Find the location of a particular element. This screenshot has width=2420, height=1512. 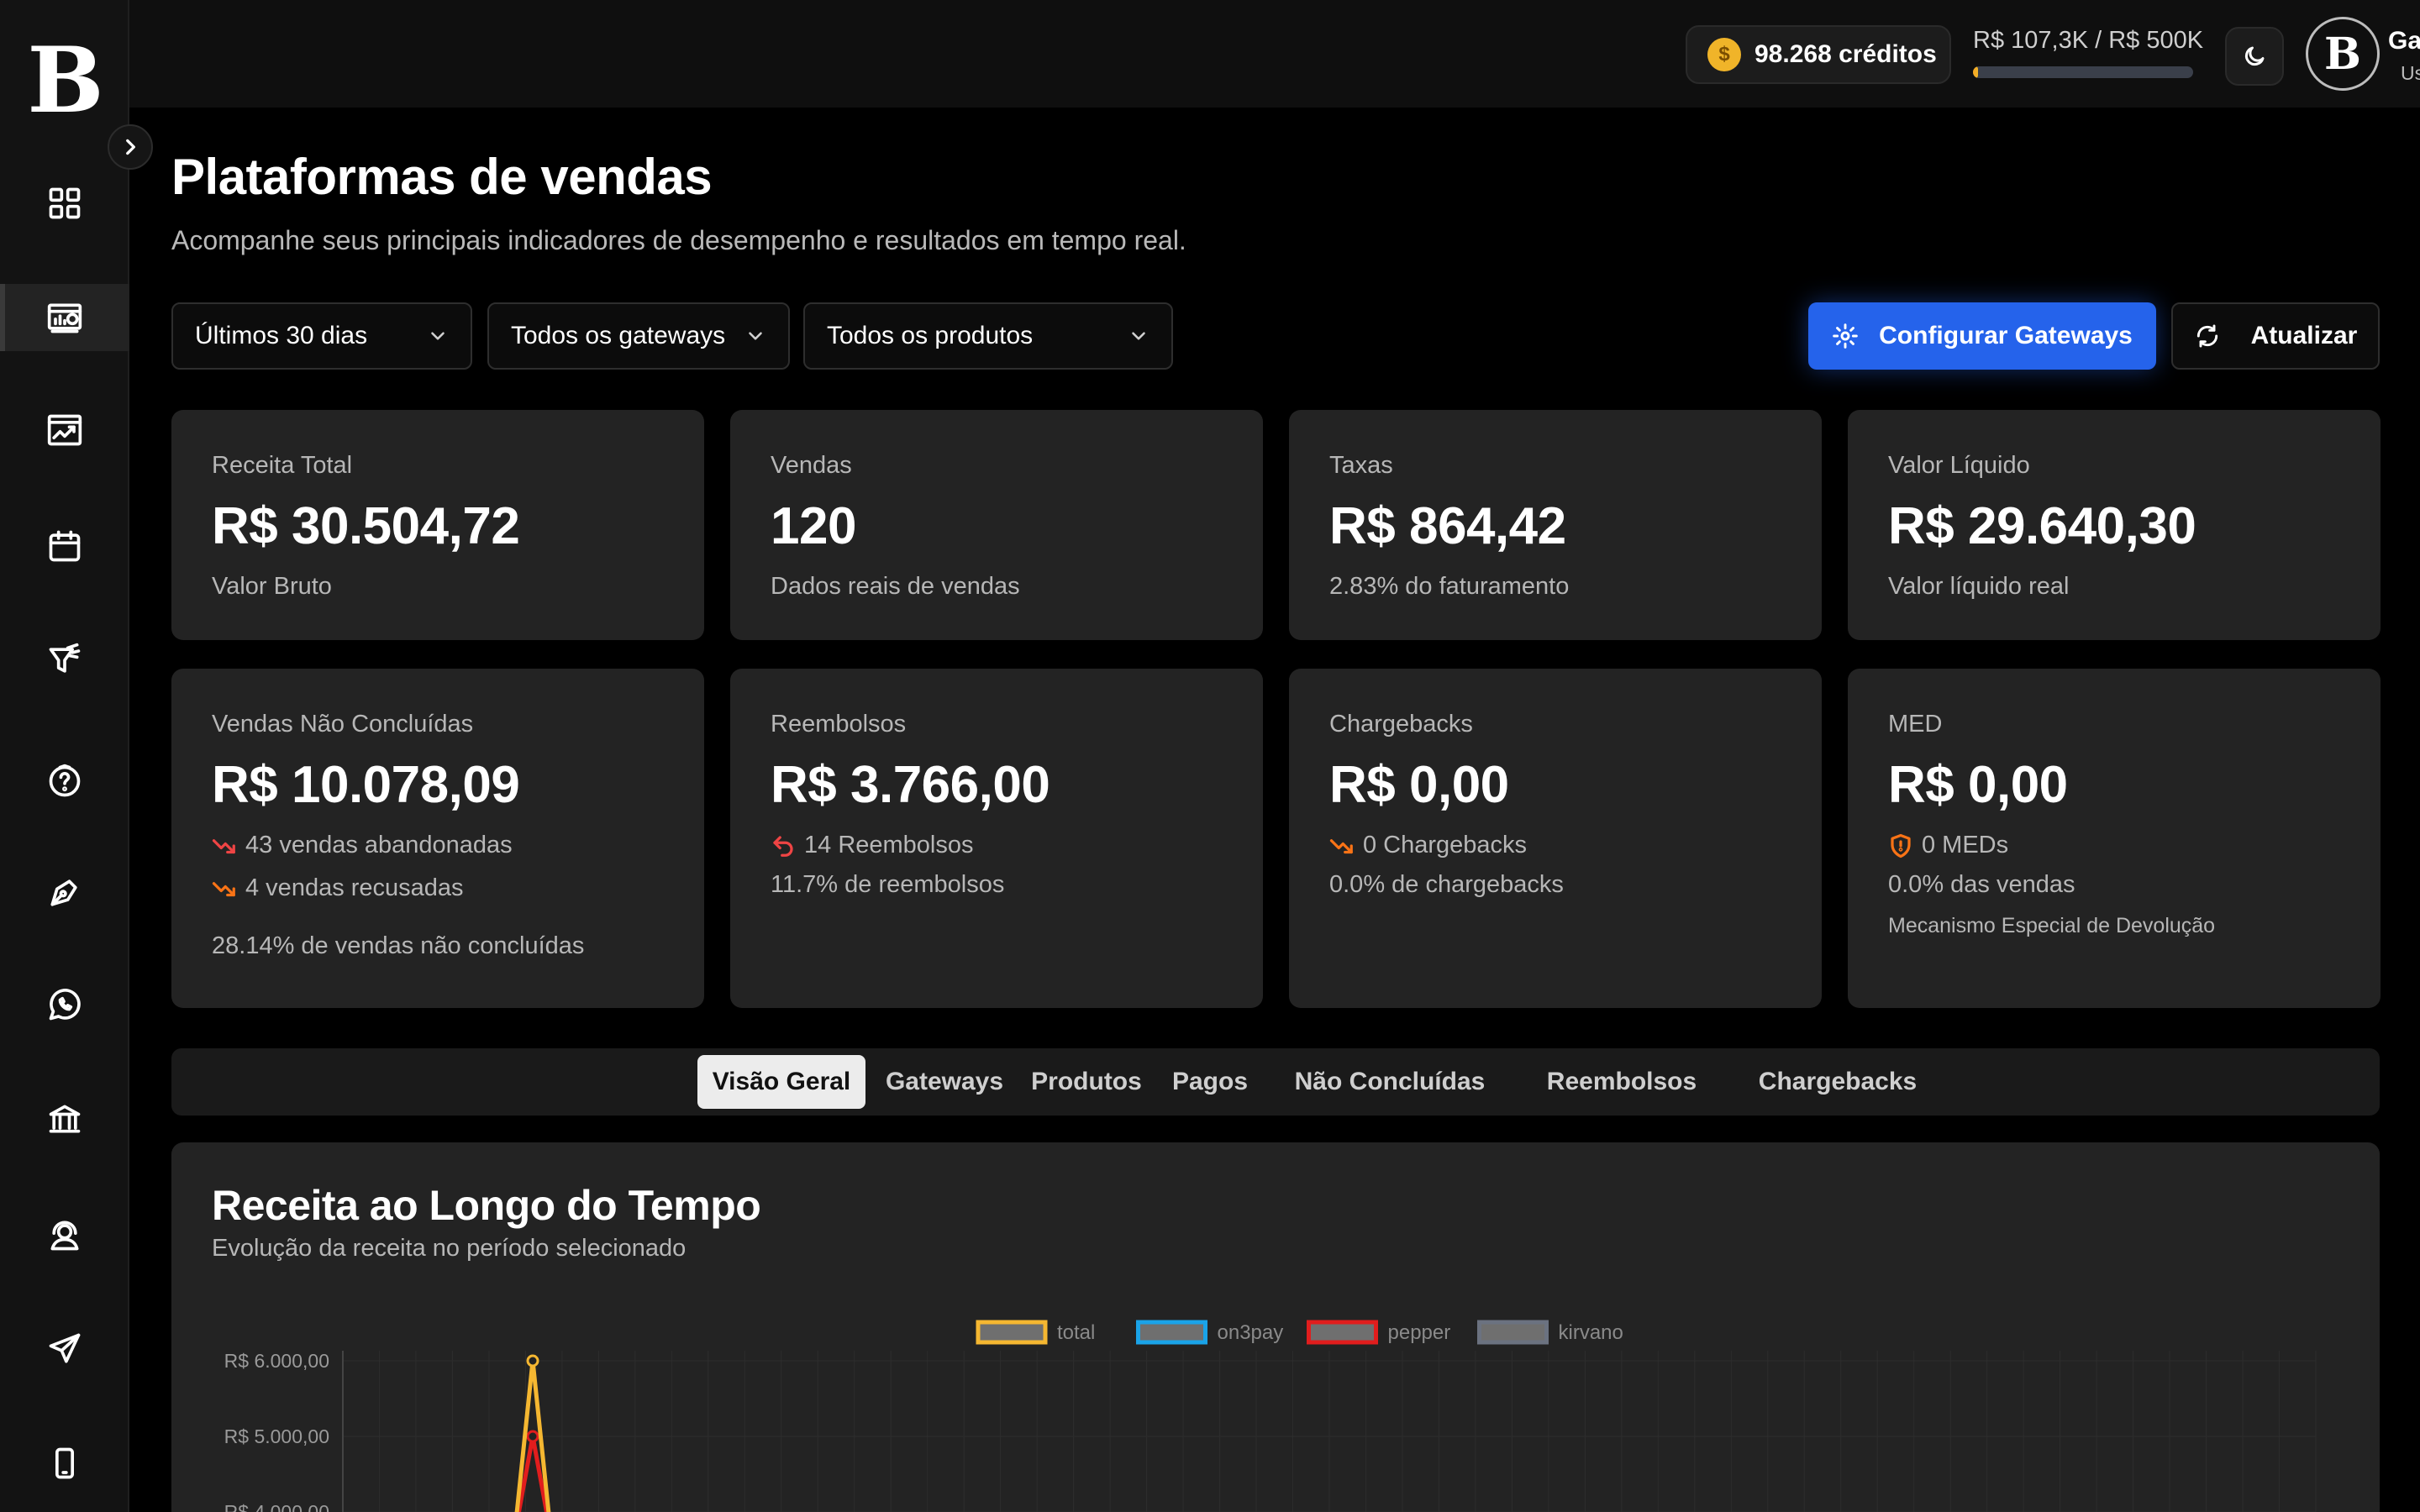

chart-title: Receita ao Longo do Tempo is located at coordinates (486, 1205).